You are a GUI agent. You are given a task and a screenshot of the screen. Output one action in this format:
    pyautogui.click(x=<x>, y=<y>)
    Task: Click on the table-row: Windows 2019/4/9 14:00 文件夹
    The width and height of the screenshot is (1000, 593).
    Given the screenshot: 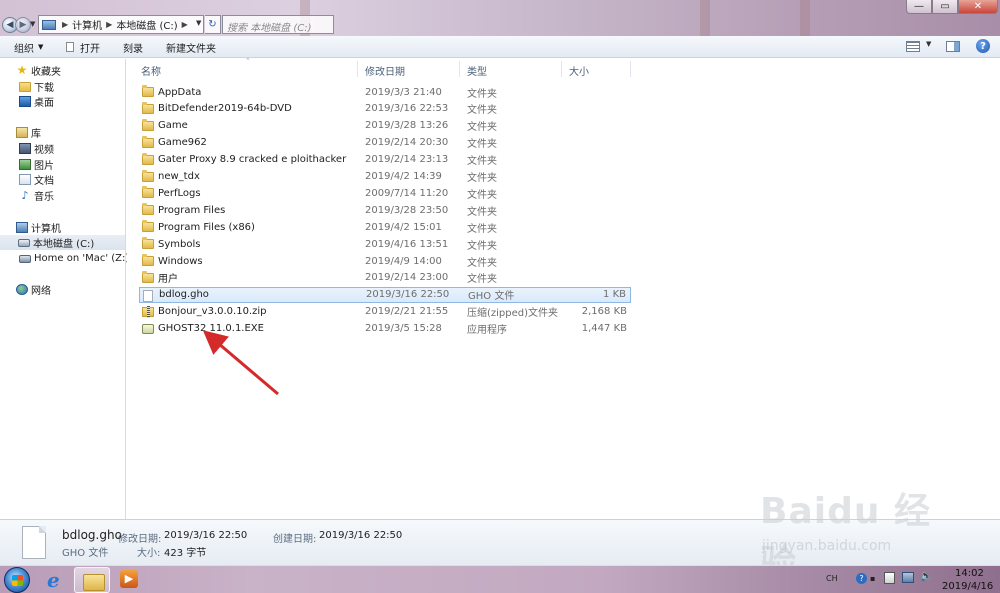 What is the action you would take?
    pyautogui.click(x=385, y=261)
    